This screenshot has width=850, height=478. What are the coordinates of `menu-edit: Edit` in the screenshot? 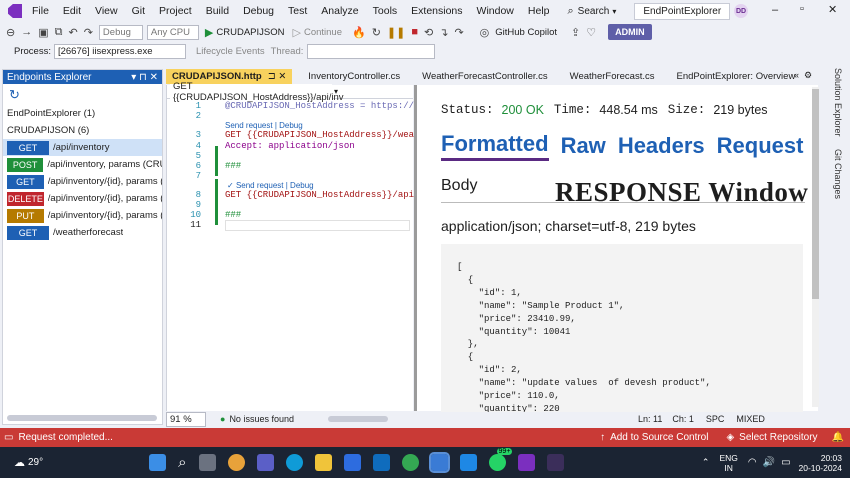 It's located at (72, 11).